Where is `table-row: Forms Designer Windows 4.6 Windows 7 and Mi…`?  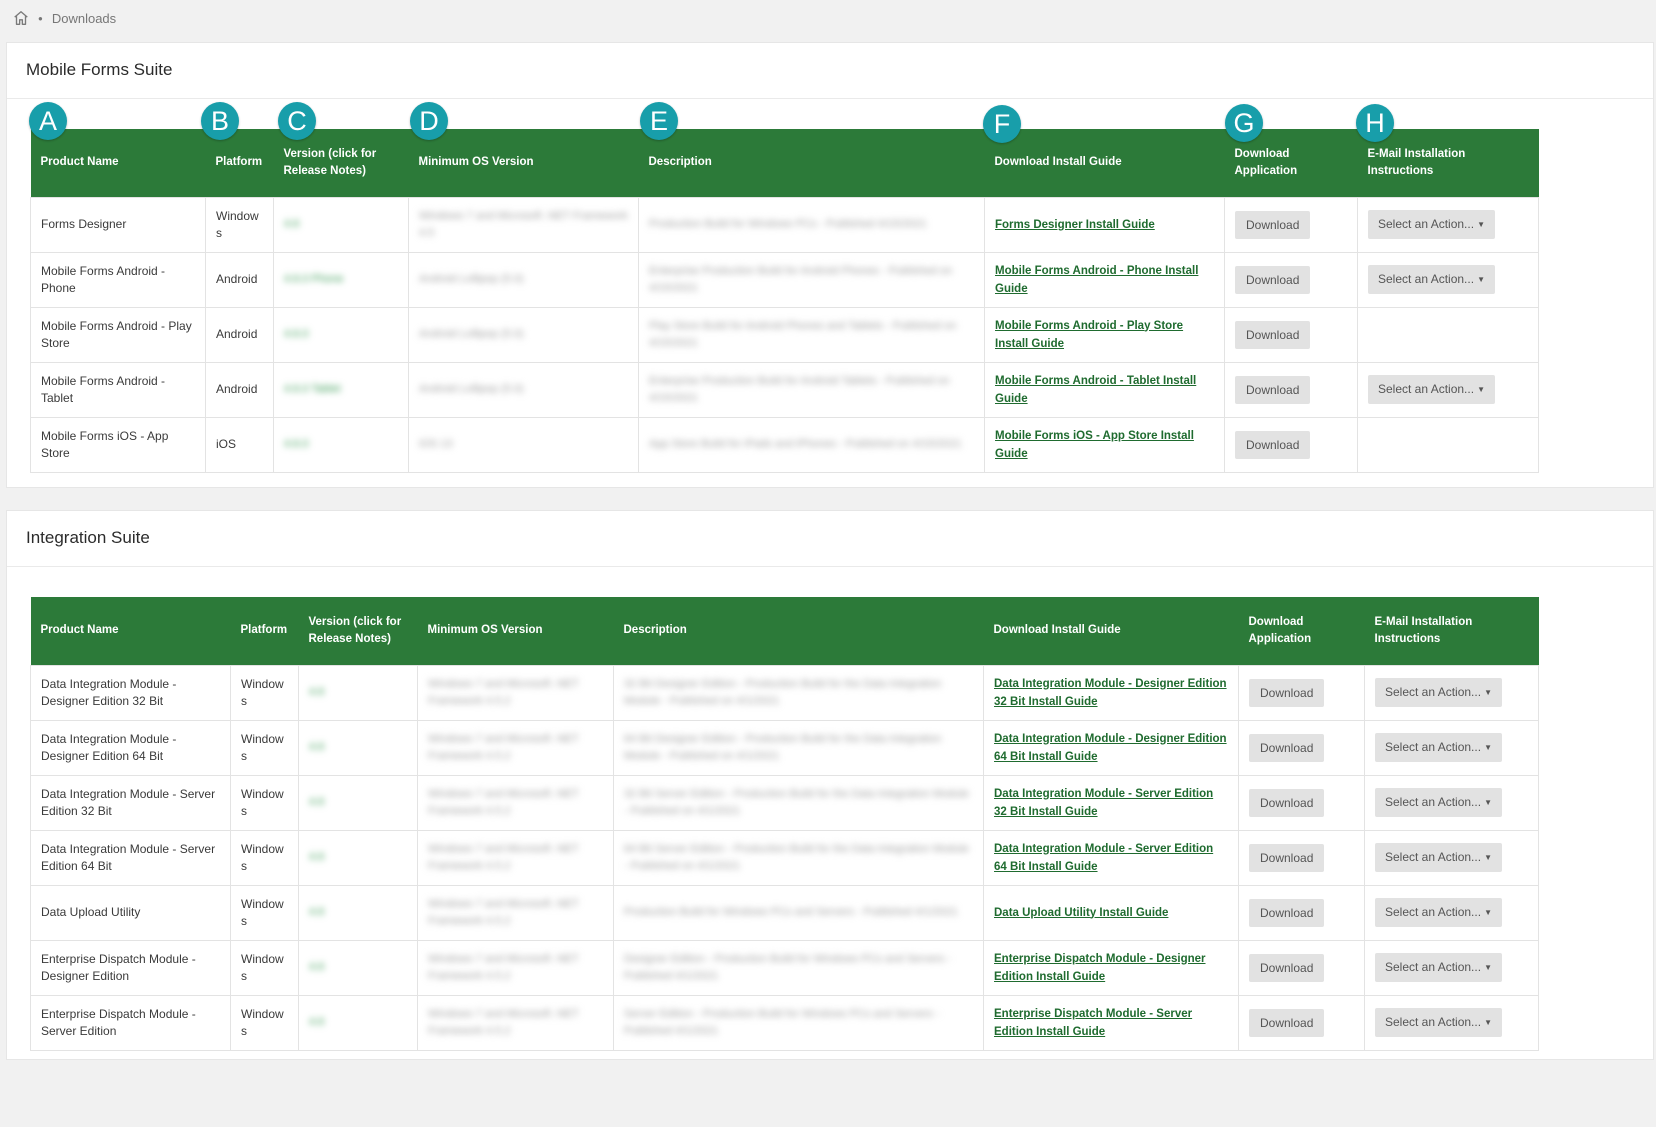 table-row: Forms Designer Windows 4.6 Windows 7 and Mi… is located at coordinates (784, 224).